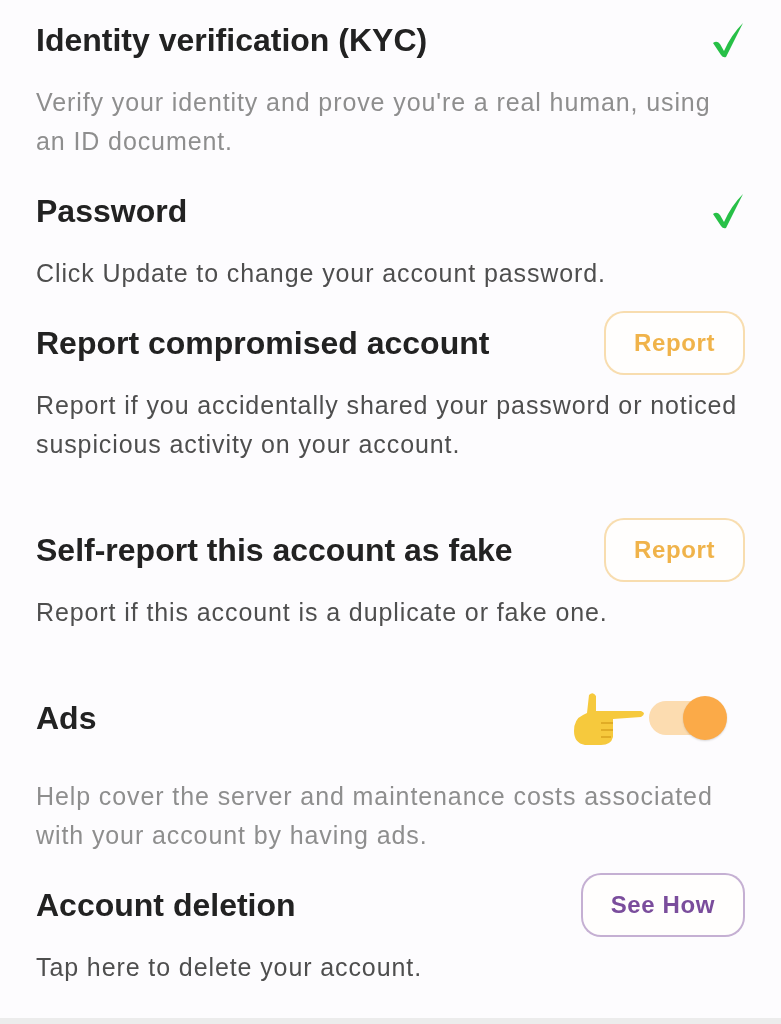 This screenshot has height=1024, width=781. I want to click on action-button: See How, so click(662, 905).